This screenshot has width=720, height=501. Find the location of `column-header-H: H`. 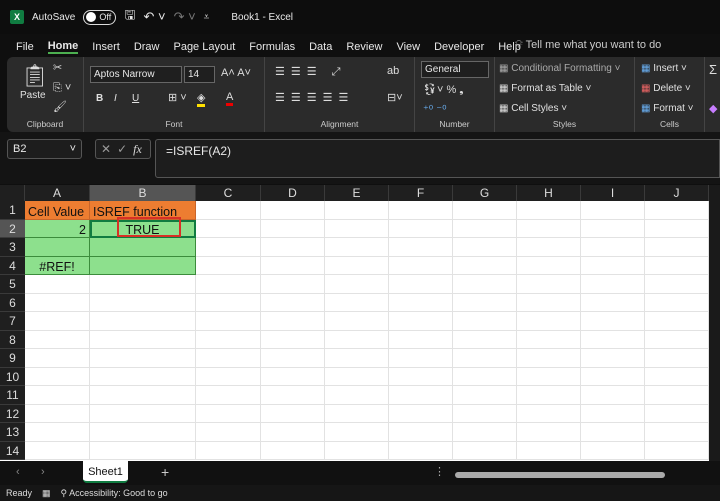

column-header-H: H is located at coordinates (549, 193).